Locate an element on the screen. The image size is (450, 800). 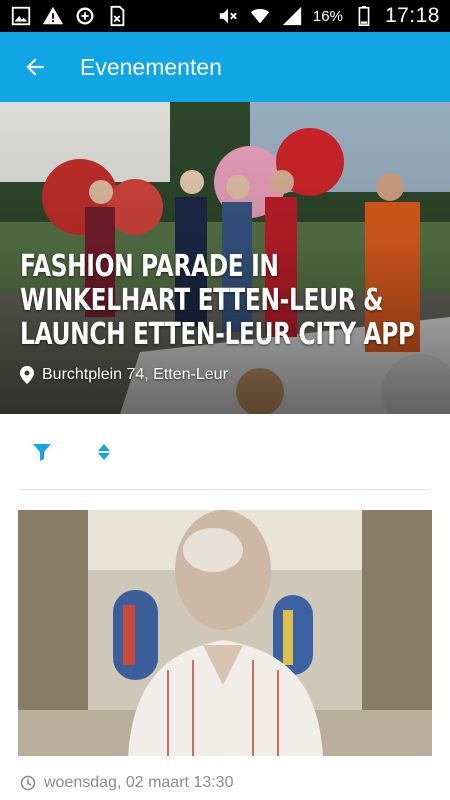
featured-event-location: Burchtplein 74, Etten-Leur is located at coordinates (124, 375).